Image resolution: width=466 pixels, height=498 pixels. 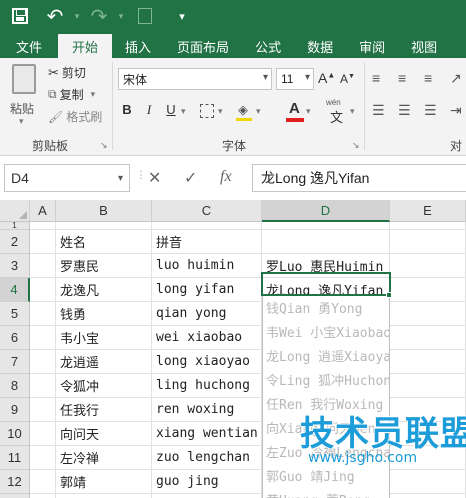 I want to click on row-header: 9, so click(x=15, y=410).